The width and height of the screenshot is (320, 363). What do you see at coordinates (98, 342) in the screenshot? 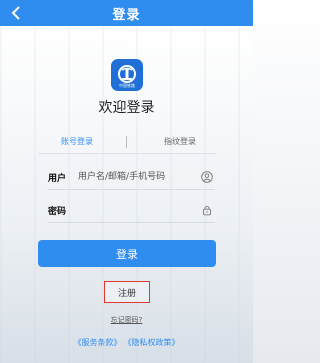
I see `terms-link: 《服务条款》` at bounding box center [98, 342].